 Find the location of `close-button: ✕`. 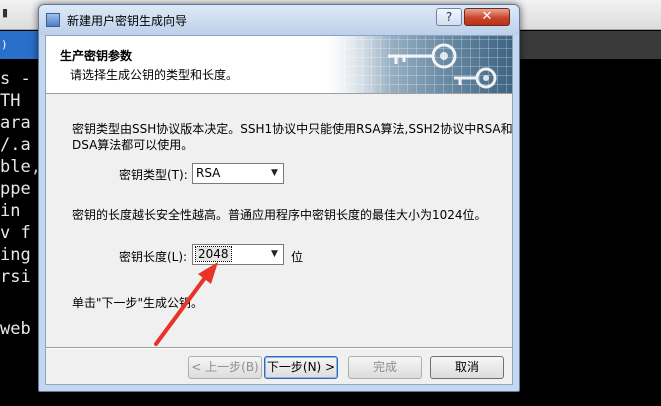

close-button: ✕ is located at coordinates (487, 17).